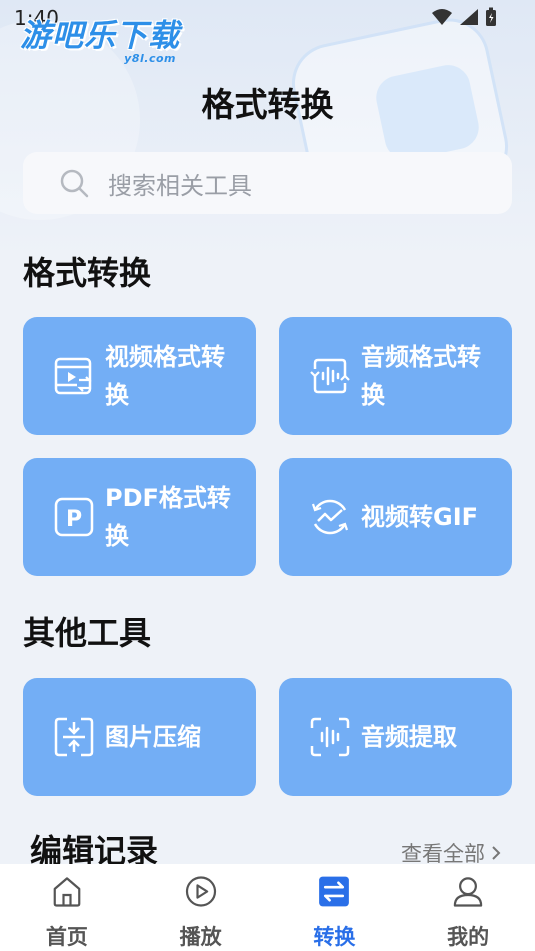 This screenshot has width=535, height=951. I want to click on chevron-right-icon, so click(496, 853).